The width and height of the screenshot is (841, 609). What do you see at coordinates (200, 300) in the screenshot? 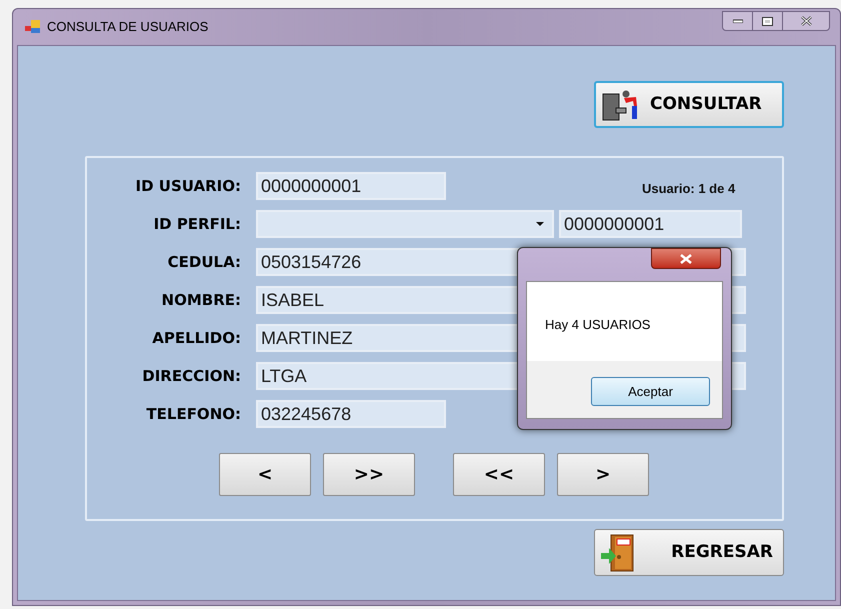
I see `field-label: NOMBRE:` at bounding box center [200, 300].